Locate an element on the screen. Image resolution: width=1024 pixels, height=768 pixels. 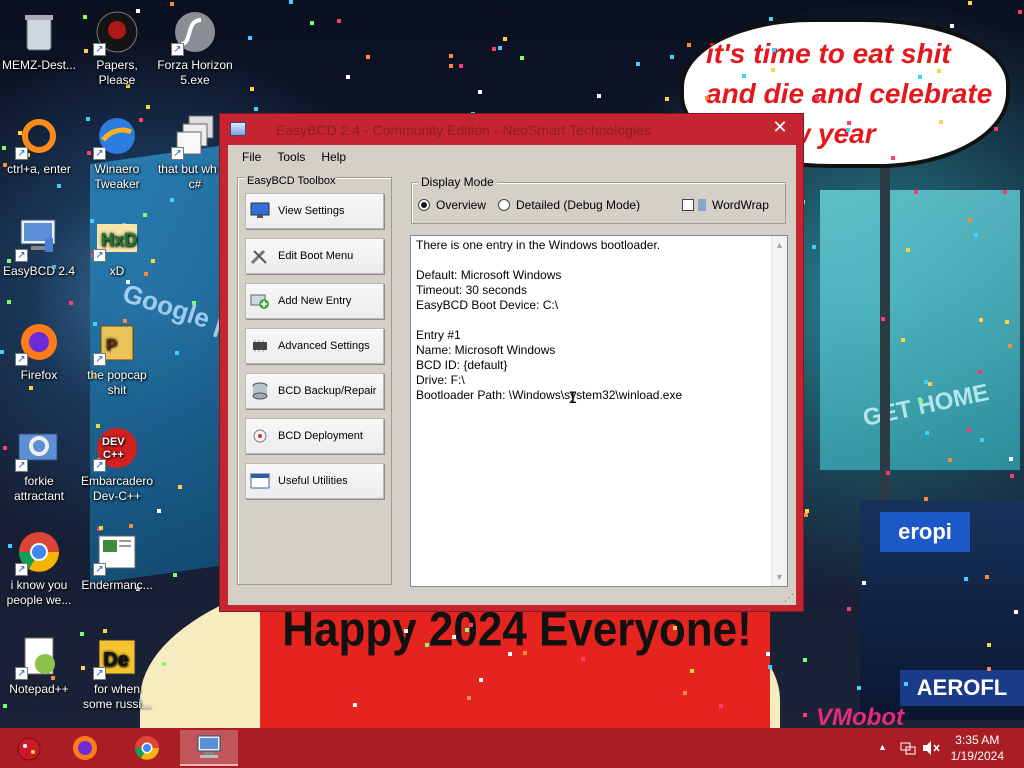
desktop-icon: ↗ EasyBCD 2.4 is located at coordinates (39, 246).